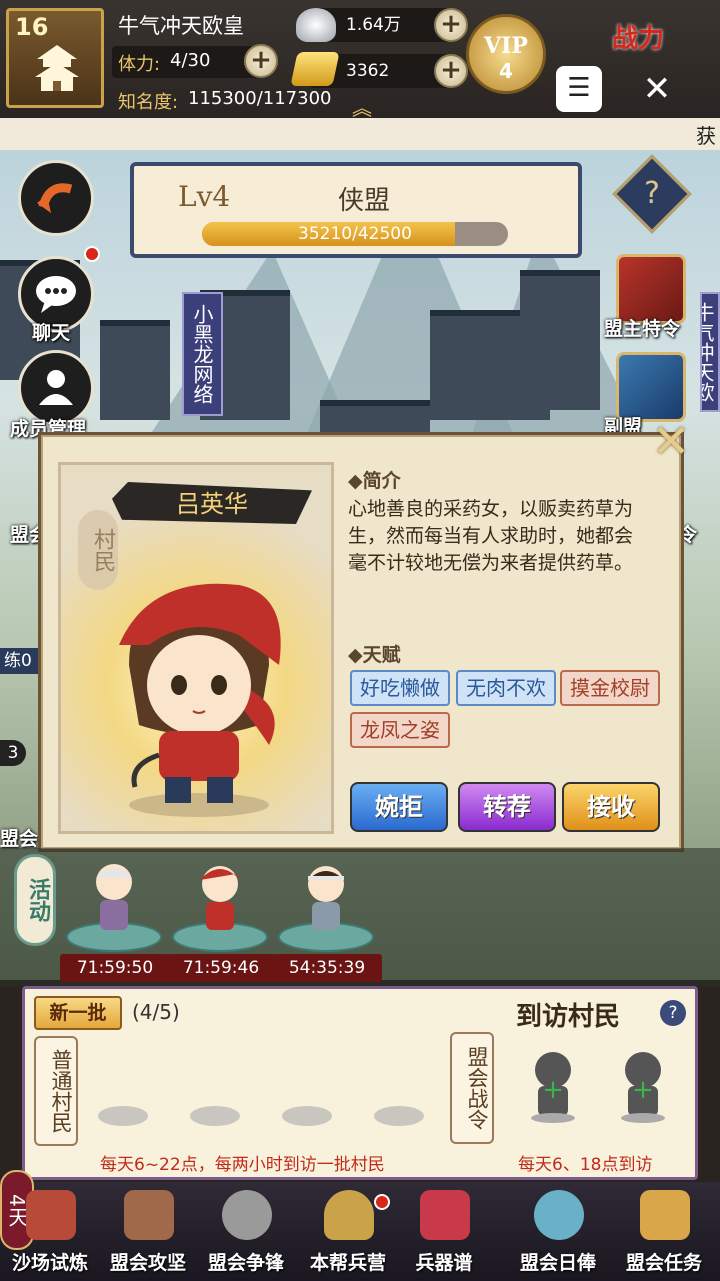  I want to click on nav-arena-trial: 沙场试炼, so click(50, 1234).